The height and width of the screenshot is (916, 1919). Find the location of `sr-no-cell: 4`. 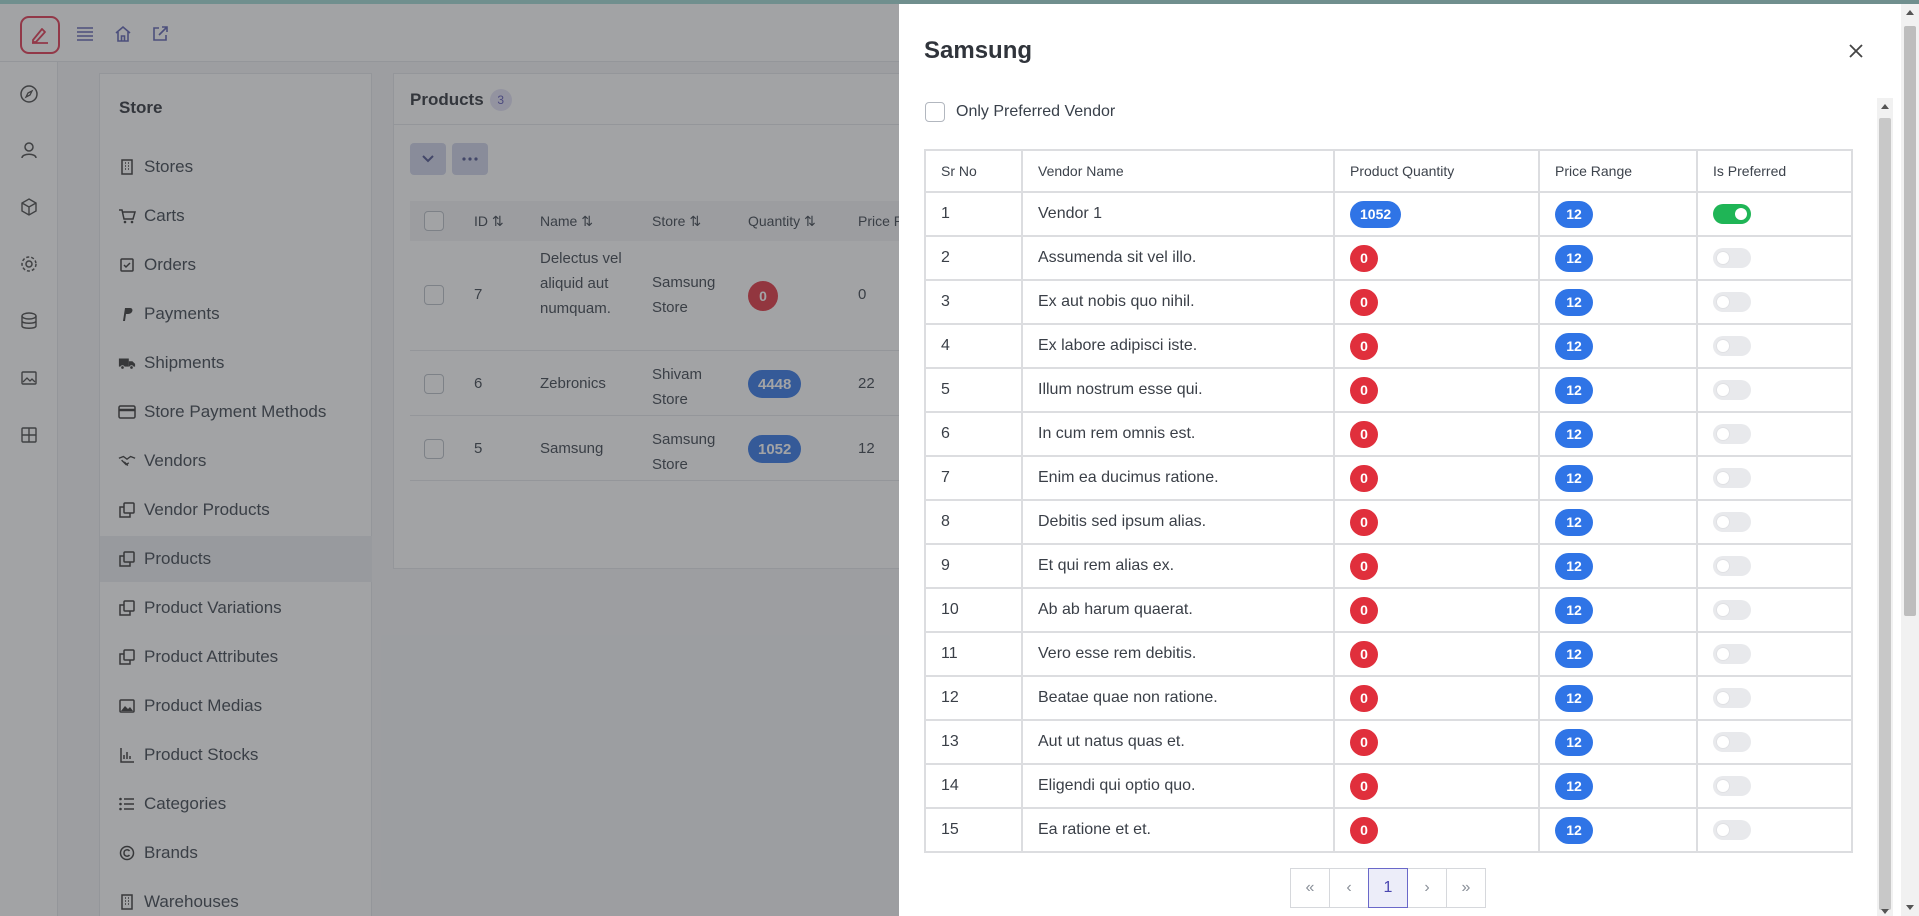

sr-no-cell: 4 is located at coordinates (973, 346).